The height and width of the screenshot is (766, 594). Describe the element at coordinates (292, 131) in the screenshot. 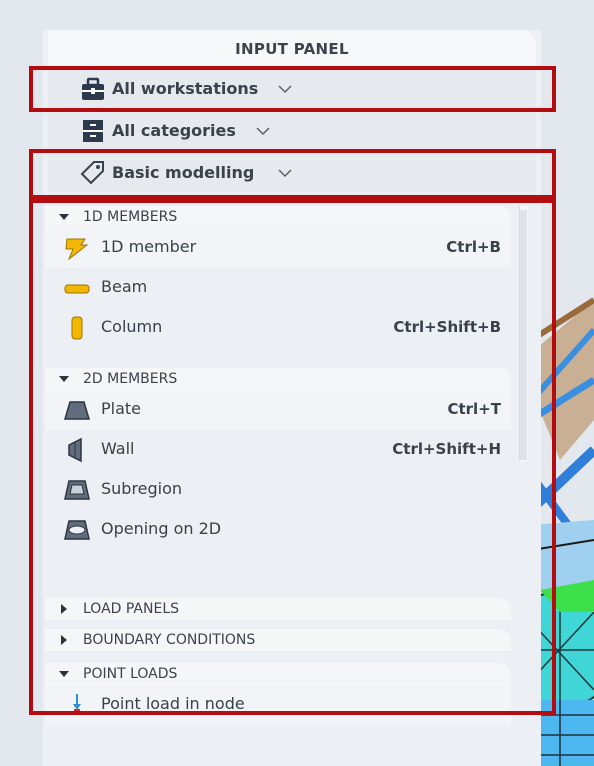

I see `category-filter-dropdown: All categories` at that location.